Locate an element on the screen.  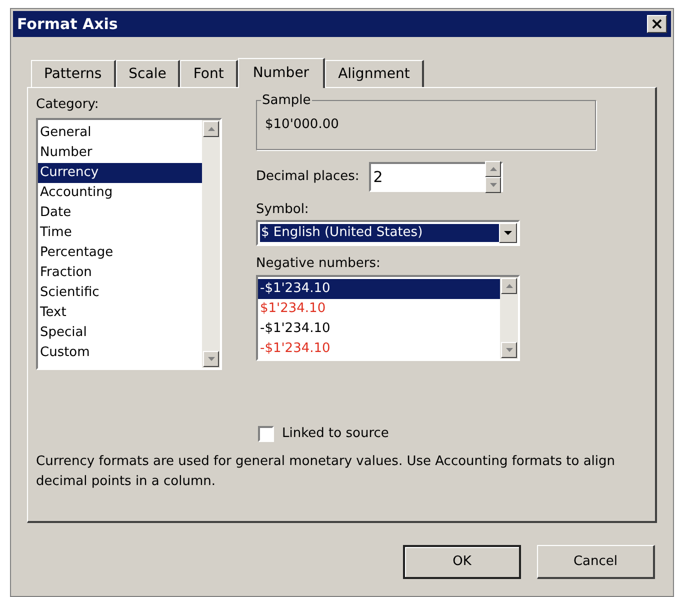
decimal-places-spinbox: 2 is located at coordinates (436, 177).